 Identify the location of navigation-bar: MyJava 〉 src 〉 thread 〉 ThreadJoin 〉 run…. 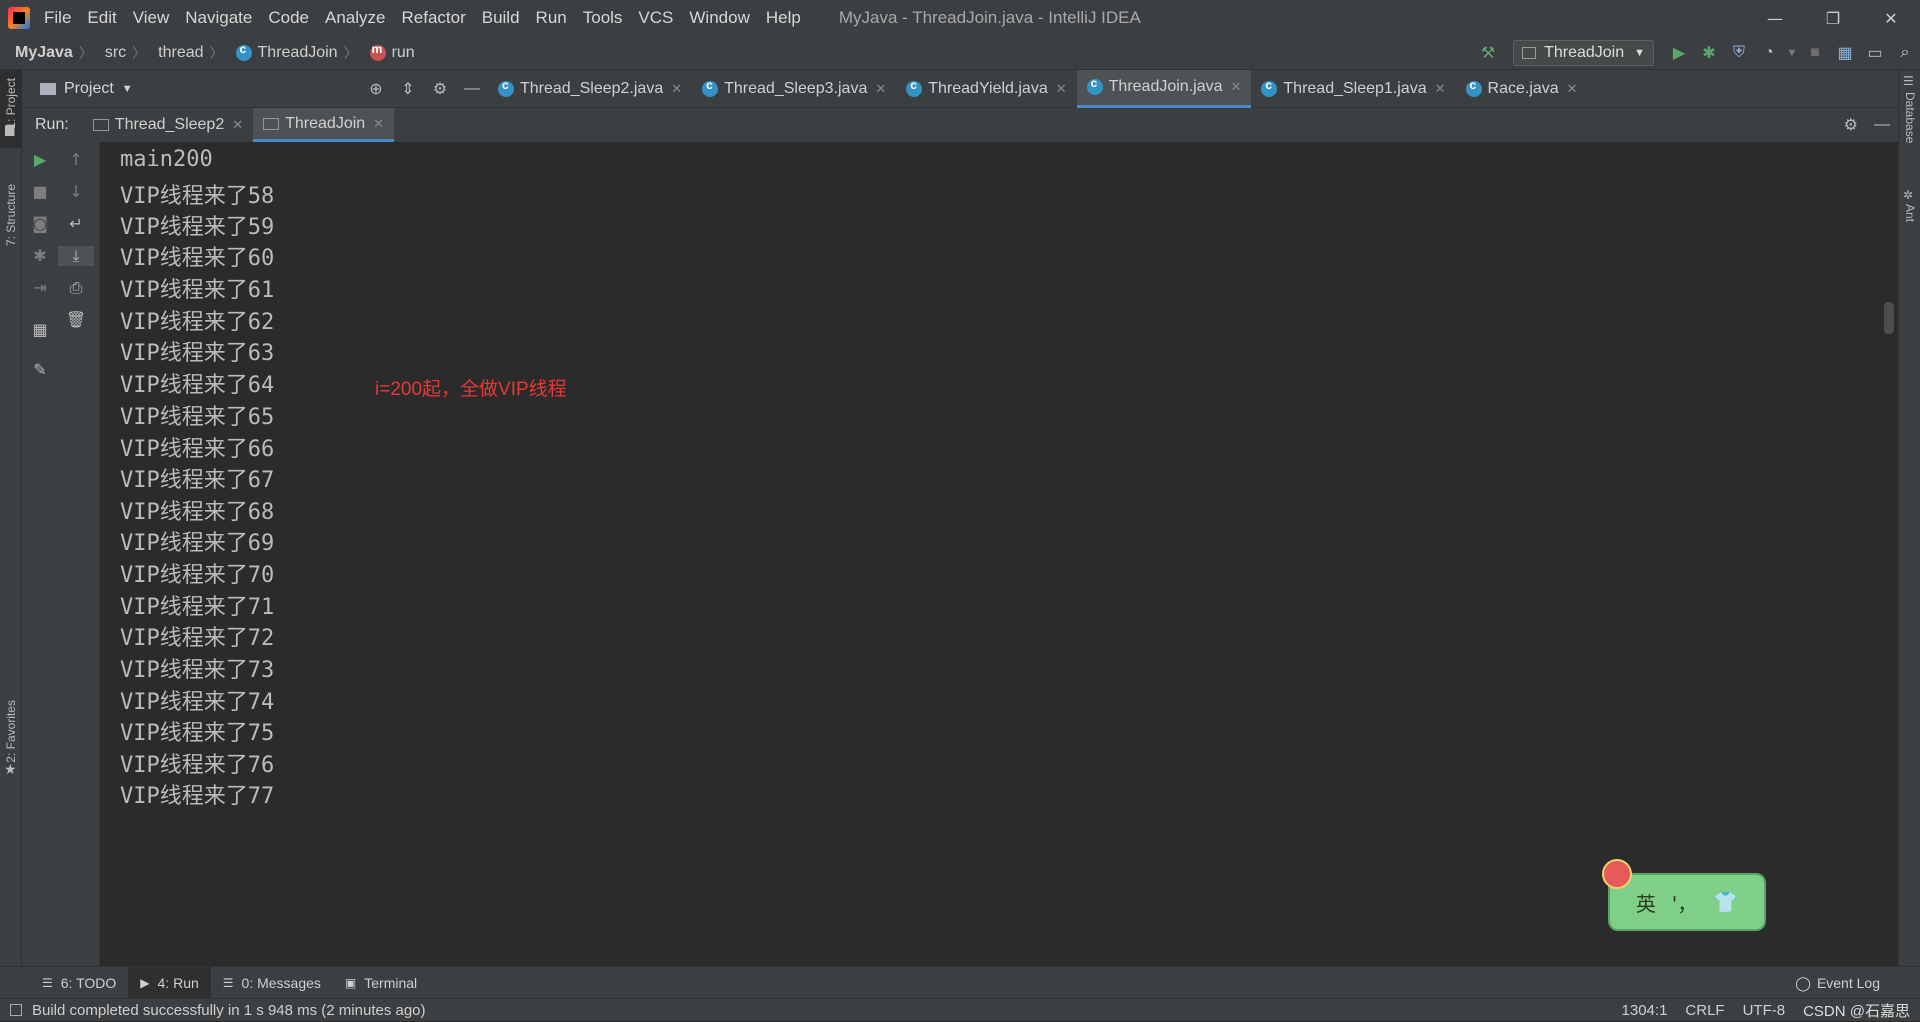
(960, 53).